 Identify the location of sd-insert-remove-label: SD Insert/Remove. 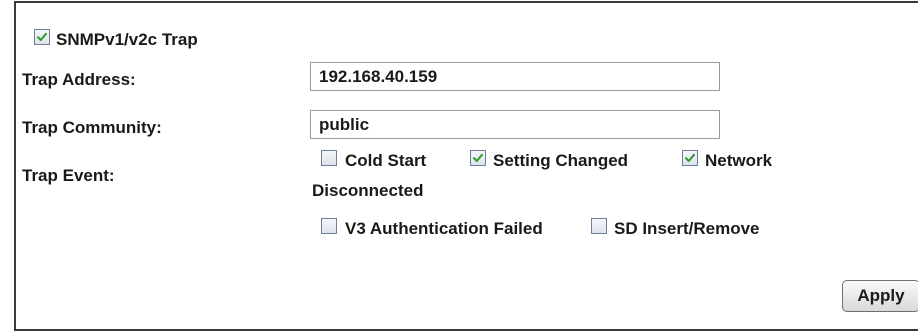
(687, 228).